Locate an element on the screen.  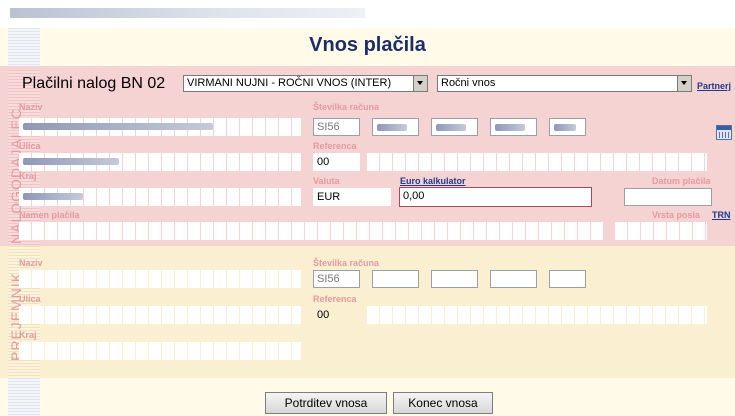
payer-street-input is located at coordinates (160, 162).